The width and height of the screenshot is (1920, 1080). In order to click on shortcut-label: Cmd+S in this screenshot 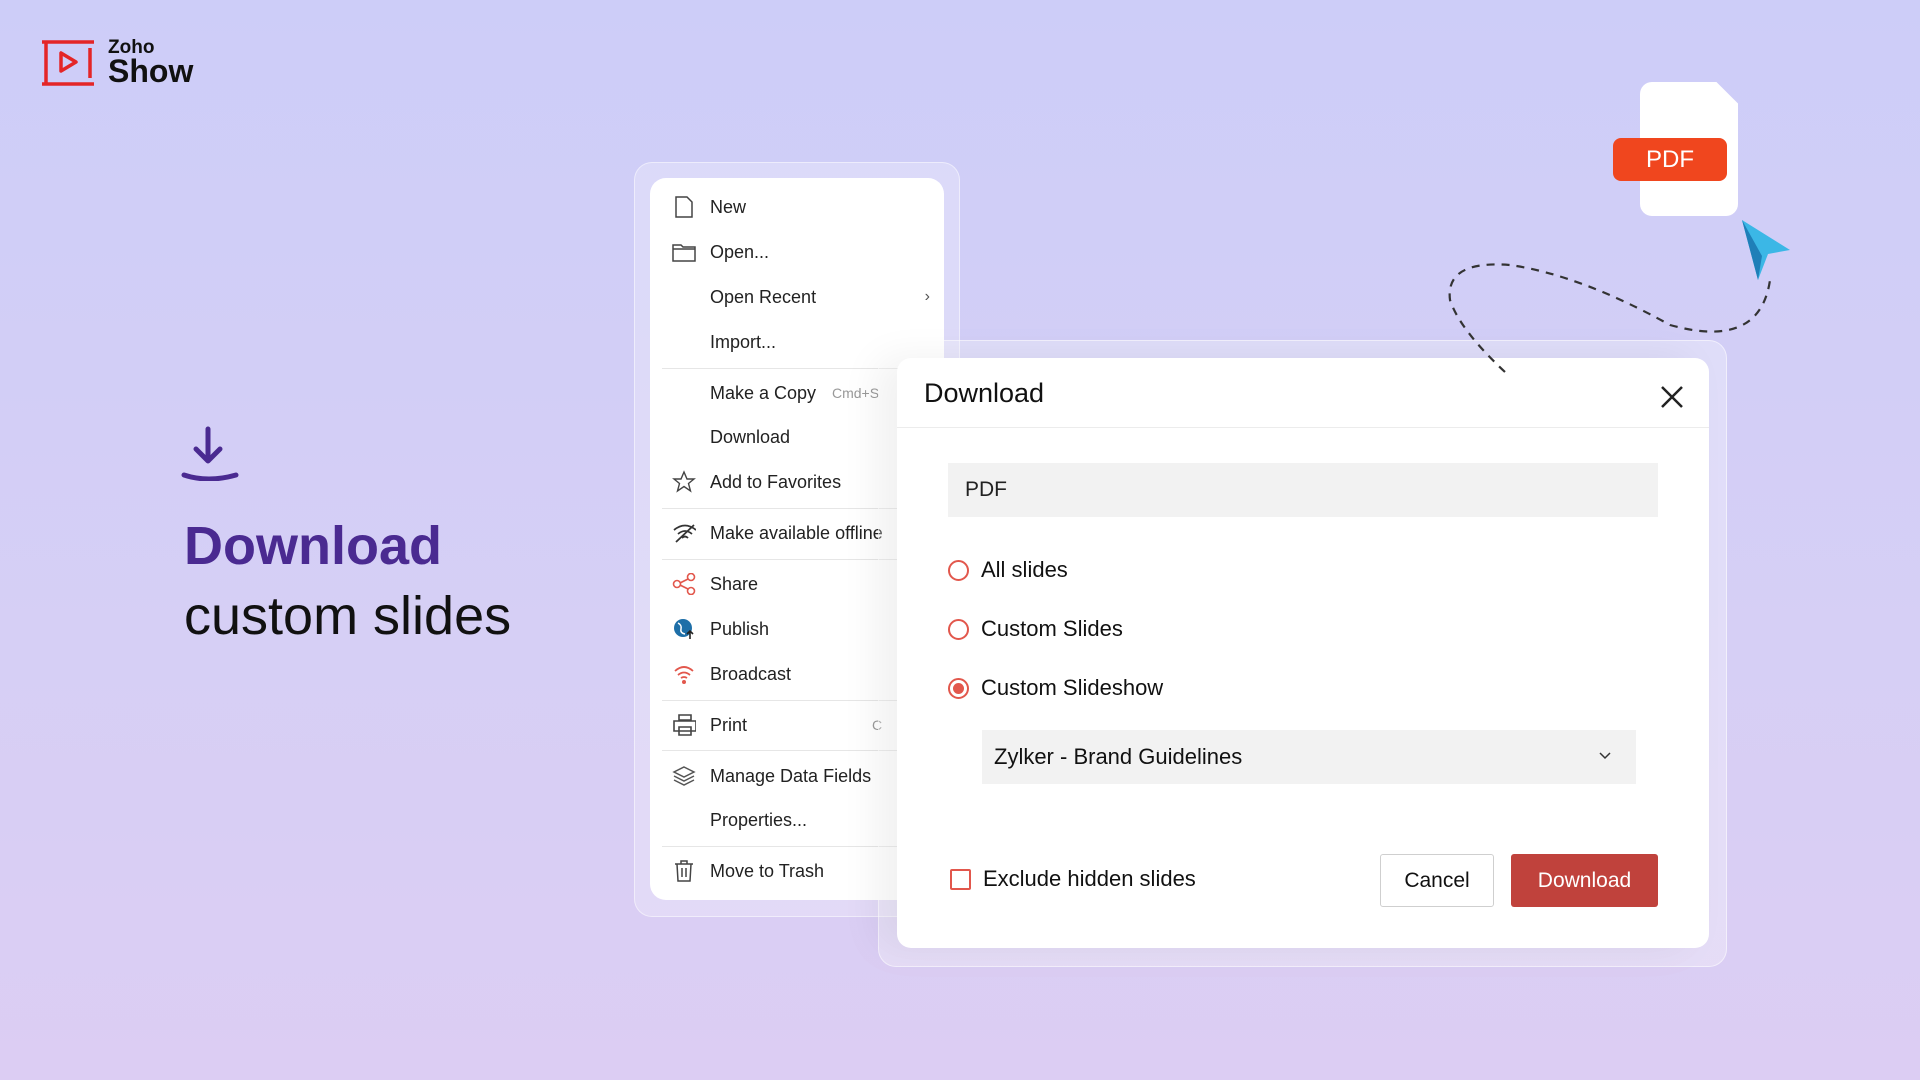, I will do `click(856, 393)`.